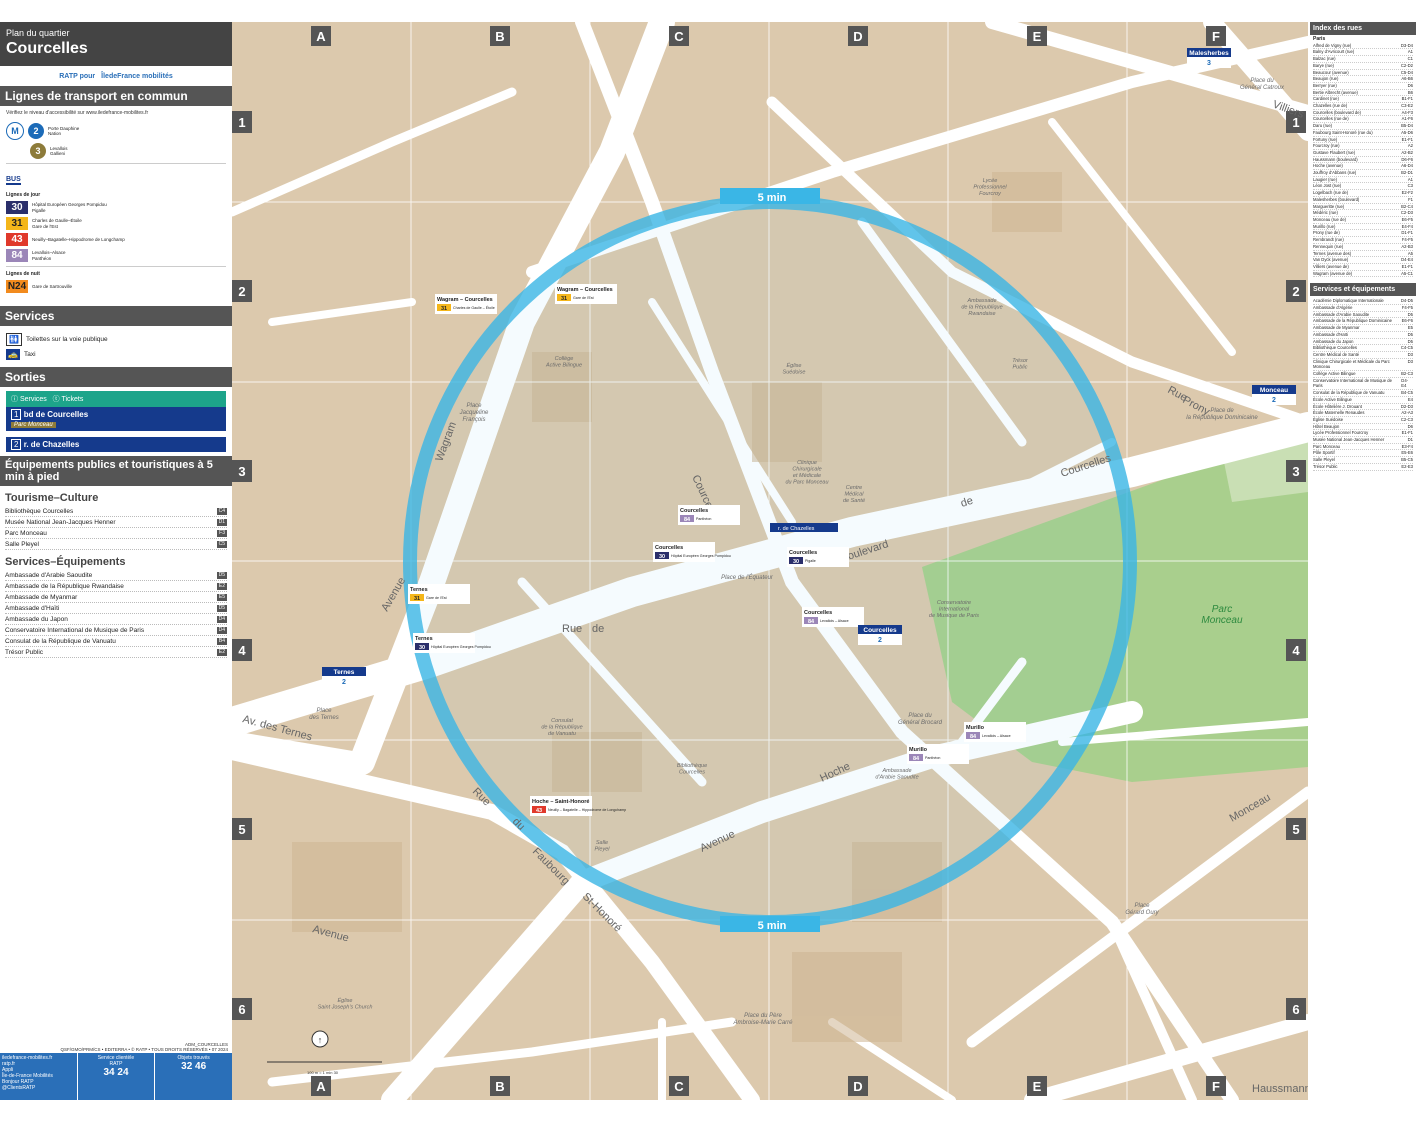  Describe the element at coordinates (1406, 348) in the screenshot. I see `index-row-ref: C4-C5` at that location.